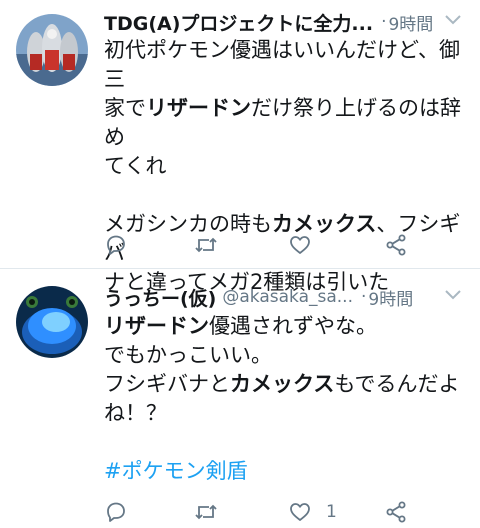  What do you see at coordinates (285, 355) in the screenshot?
I see `tweet-text-line: でもかっこいい。` at bounding box center [285, 355].